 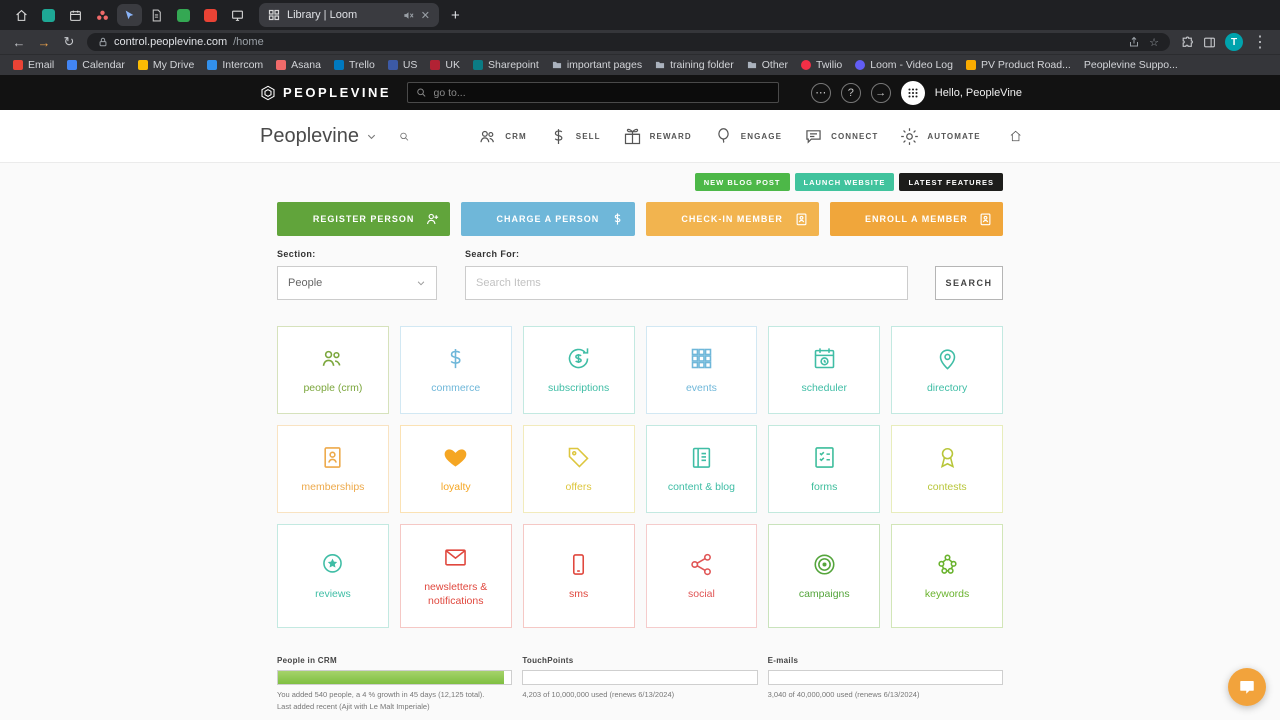 What do you see at coordinates (916, 219) in the screenshot?
I see `enroll-a-member-button: ENROLL A MEMBER` at bounding box center [916, 219].